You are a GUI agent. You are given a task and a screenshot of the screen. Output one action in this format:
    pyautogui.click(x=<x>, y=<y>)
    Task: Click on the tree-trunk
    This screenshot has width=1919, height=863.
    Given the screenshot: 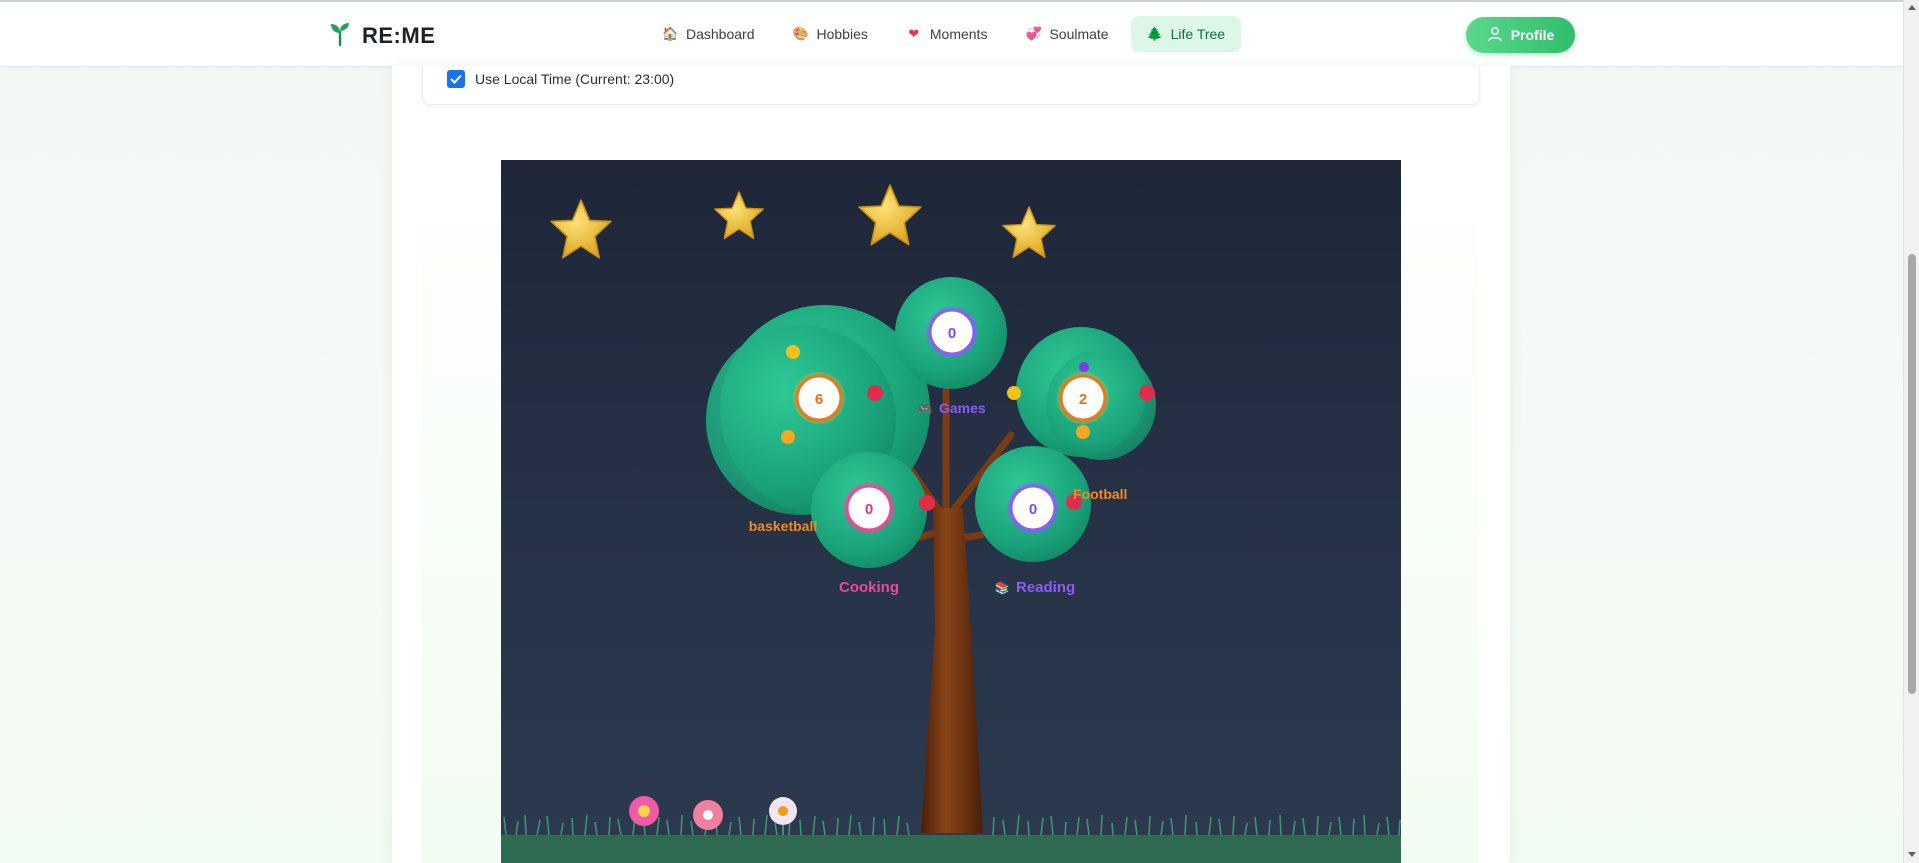 What is the action you would take?
    pyautogui.click(x=952, y=670)
    